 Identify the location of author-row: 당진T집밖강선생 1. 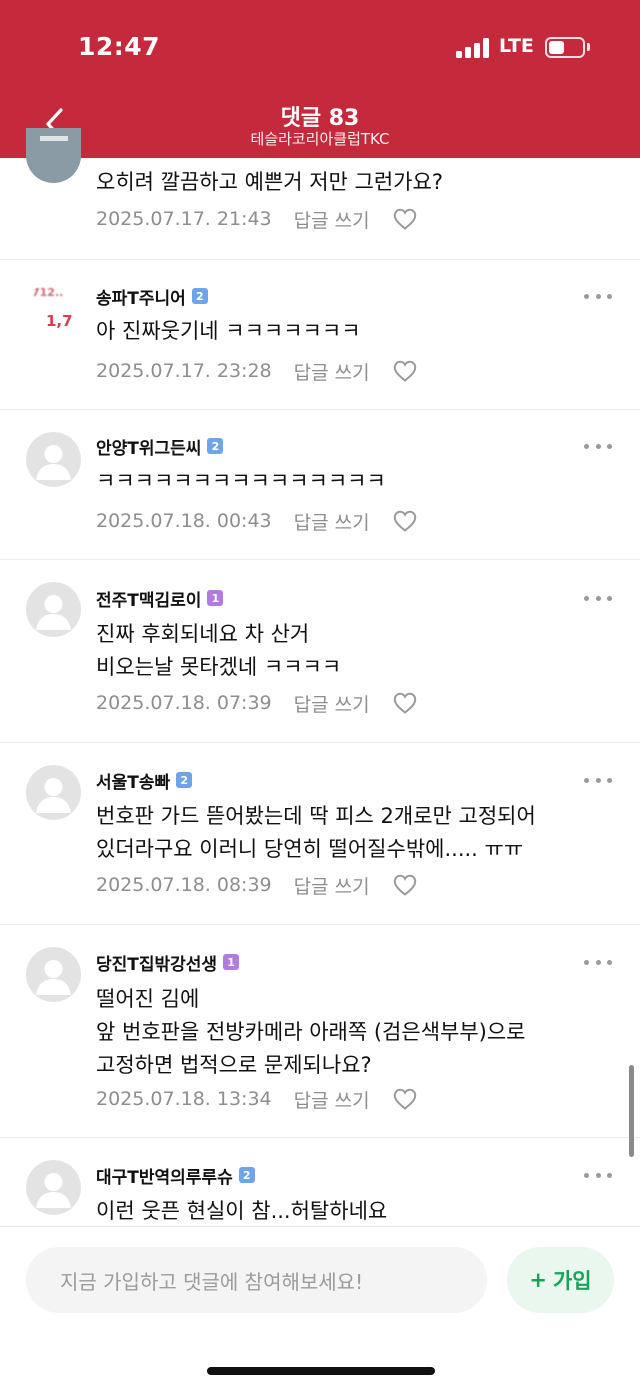
(168, 962).